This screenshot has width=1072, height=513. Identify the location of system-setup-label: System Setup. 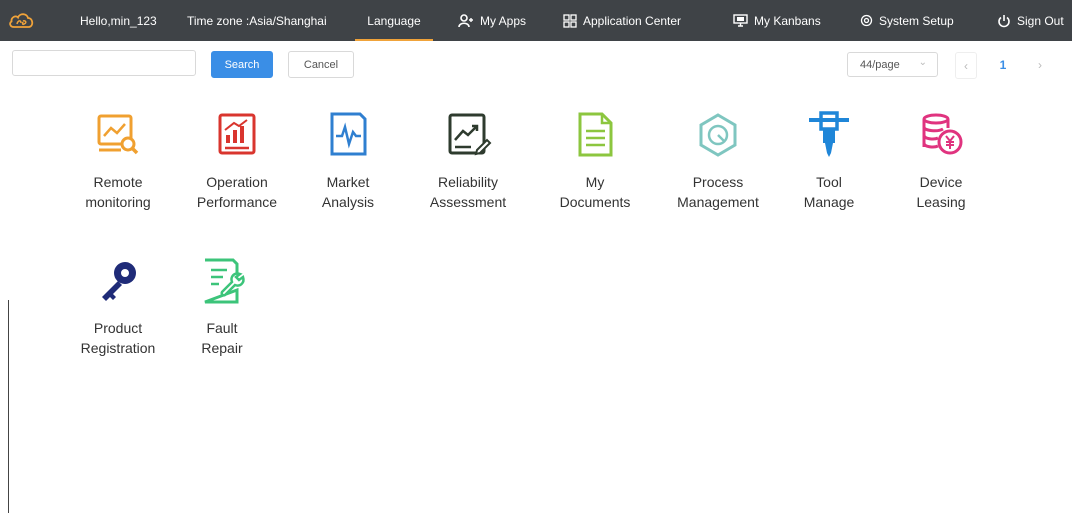
(916, 20).